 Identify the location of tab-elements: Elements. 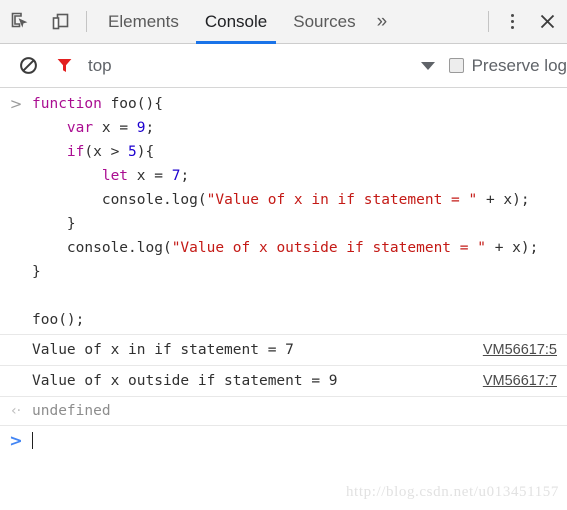
(143, 21).